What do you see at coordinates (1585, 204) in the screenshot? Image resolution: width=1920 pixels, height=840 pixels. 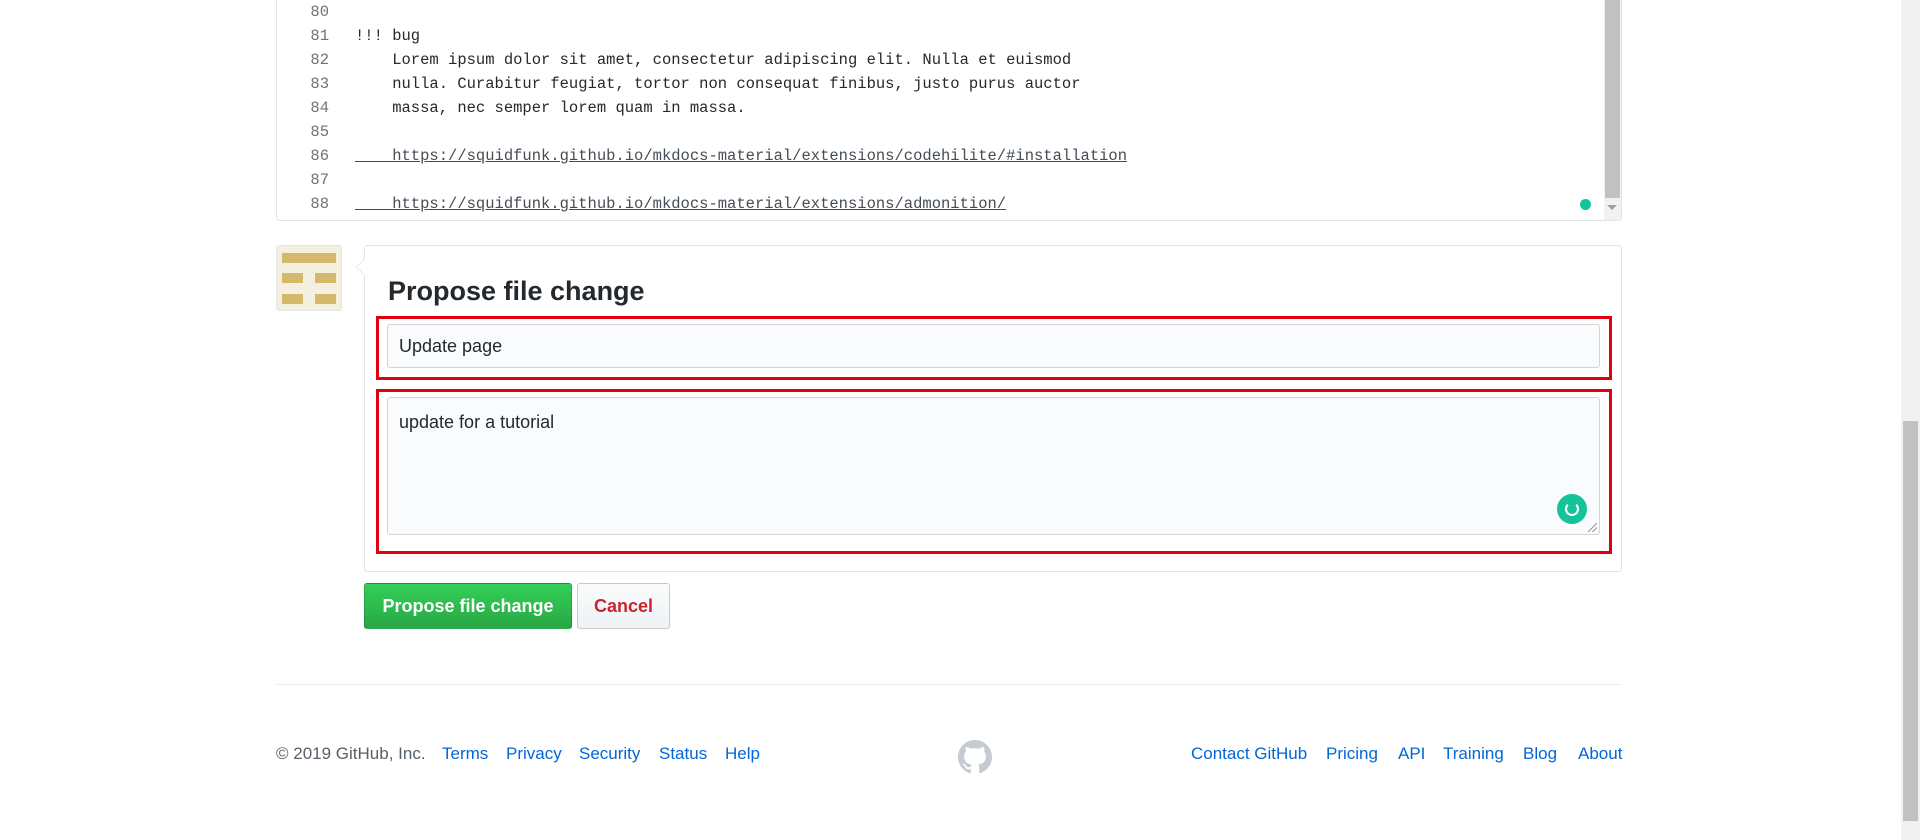 I see `grammarly-status-dot-icon` at bounding box center [1585, 204].